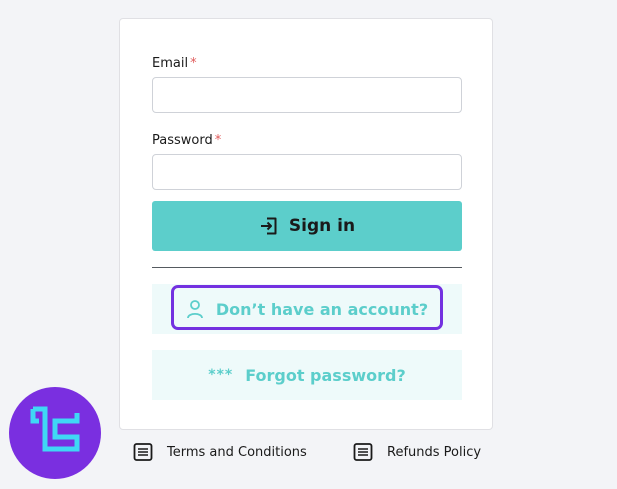 The width and height of the screenshot is (617, 489). Describe the element at coordinates (182, 140) in the screenshot. I see `password-label-text: Password` at that location.